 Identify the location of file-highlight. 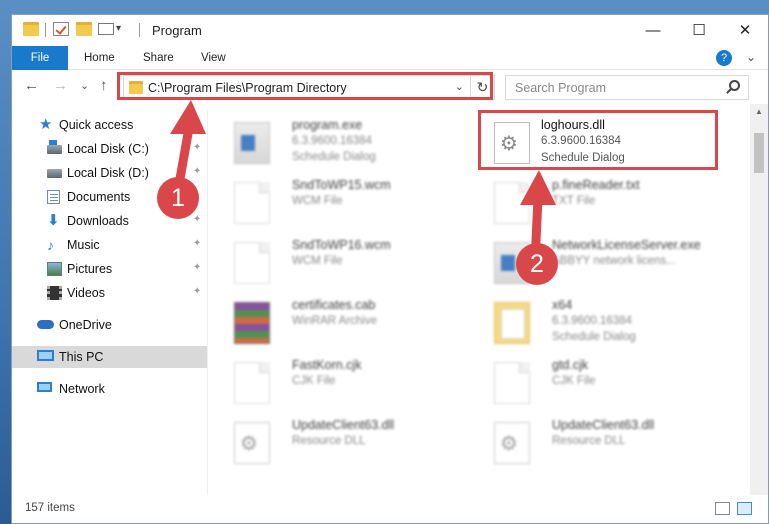
(598, 140).